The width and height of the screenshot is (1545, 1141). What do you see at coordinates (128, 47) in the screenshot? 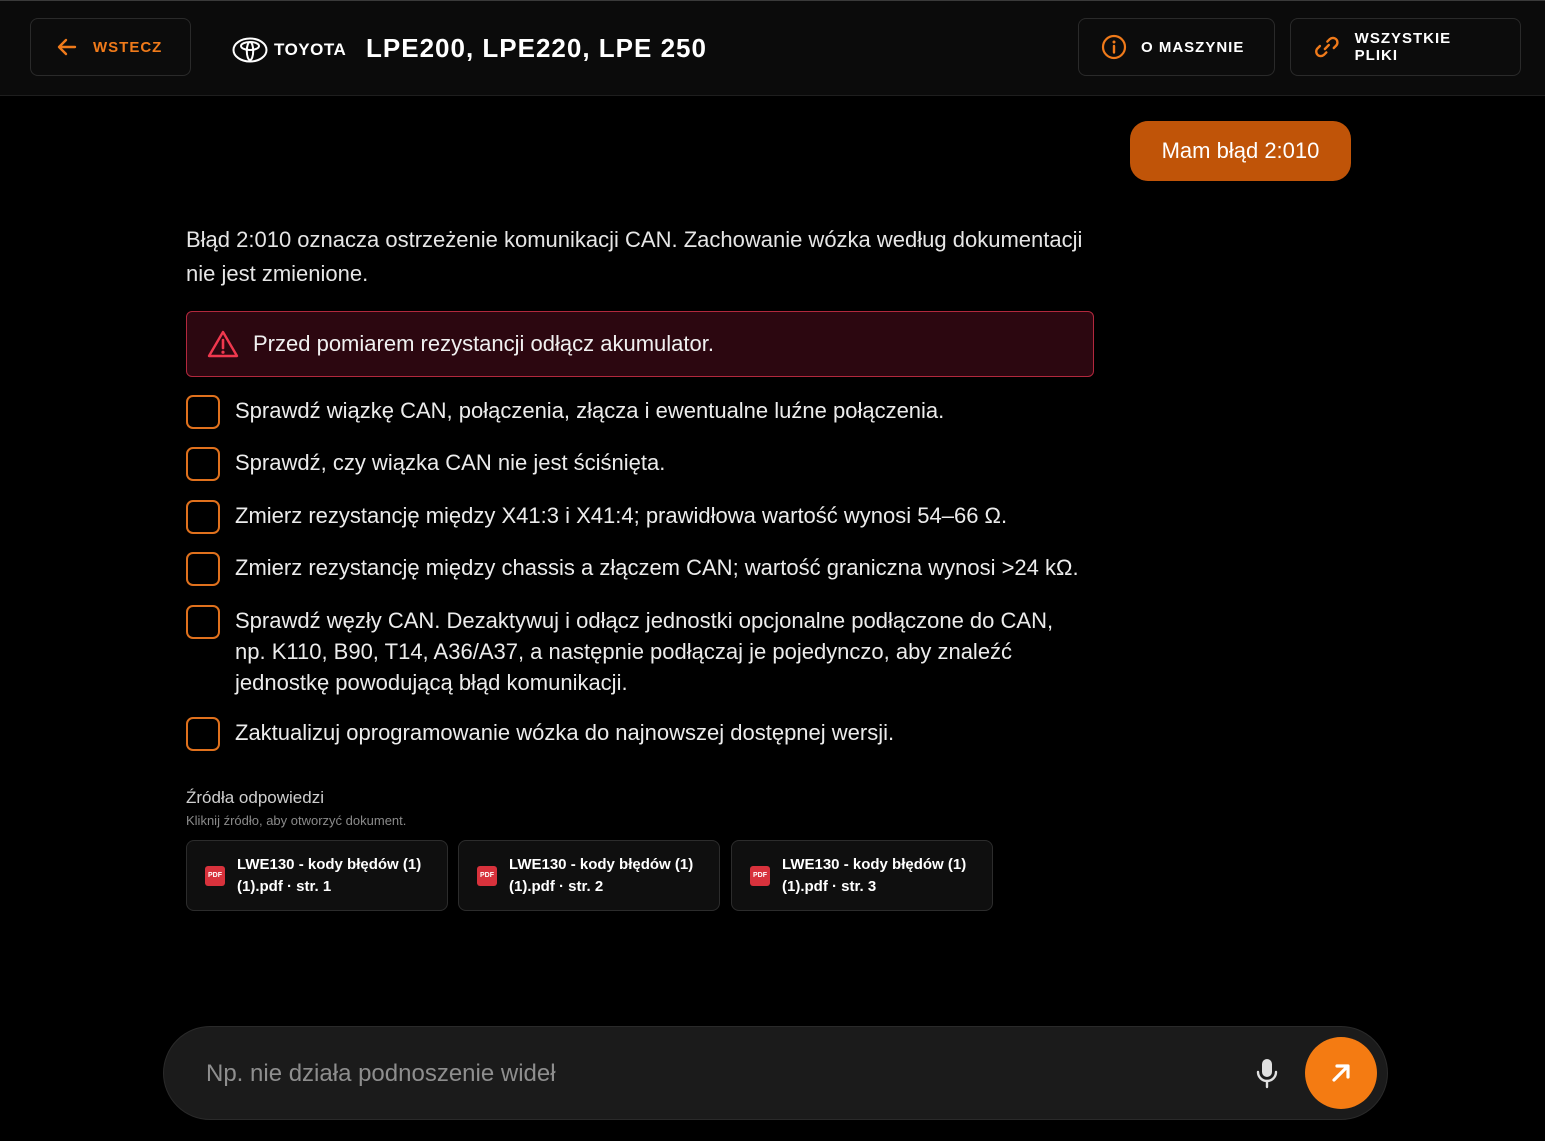
I see `back-label: WSTECZ` at bounding box center [128, 47].